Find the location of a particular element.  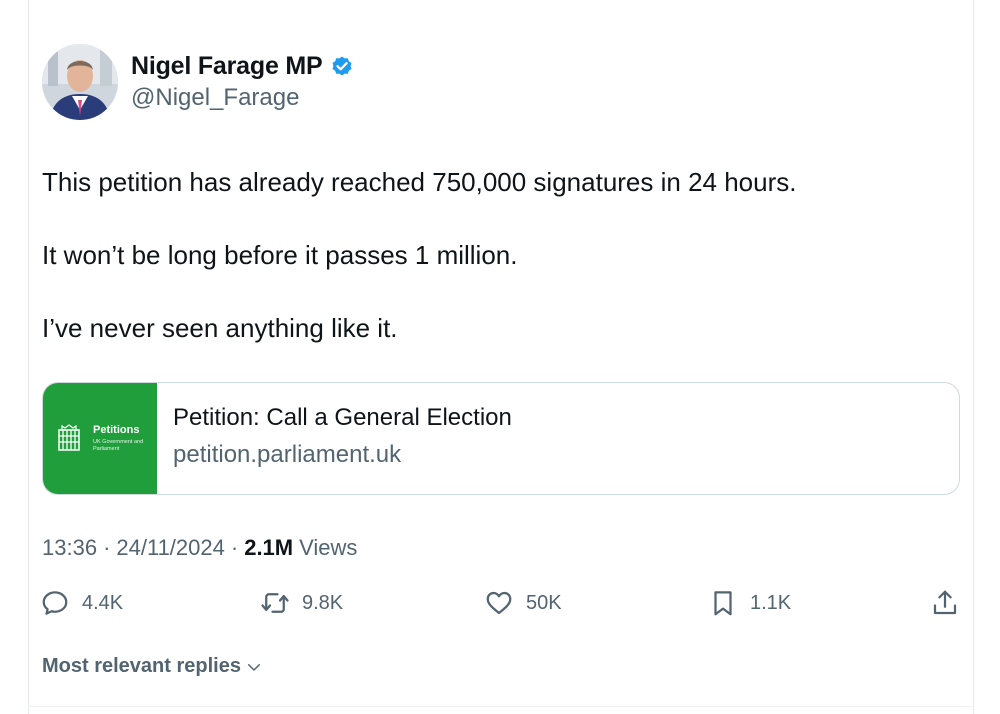

repost-icon is located at coordinates (275, 603).